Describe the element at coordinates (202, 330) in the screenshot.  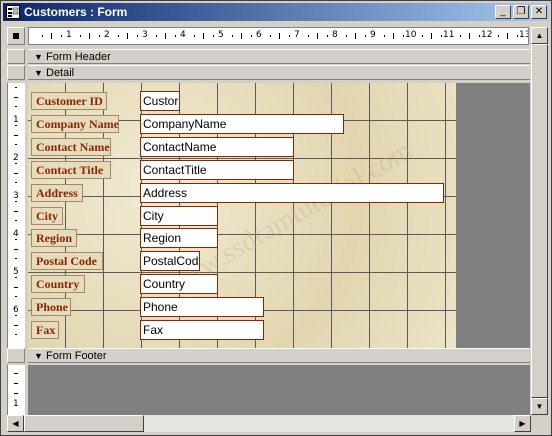
I see `field-textbox: Fax` at that location.